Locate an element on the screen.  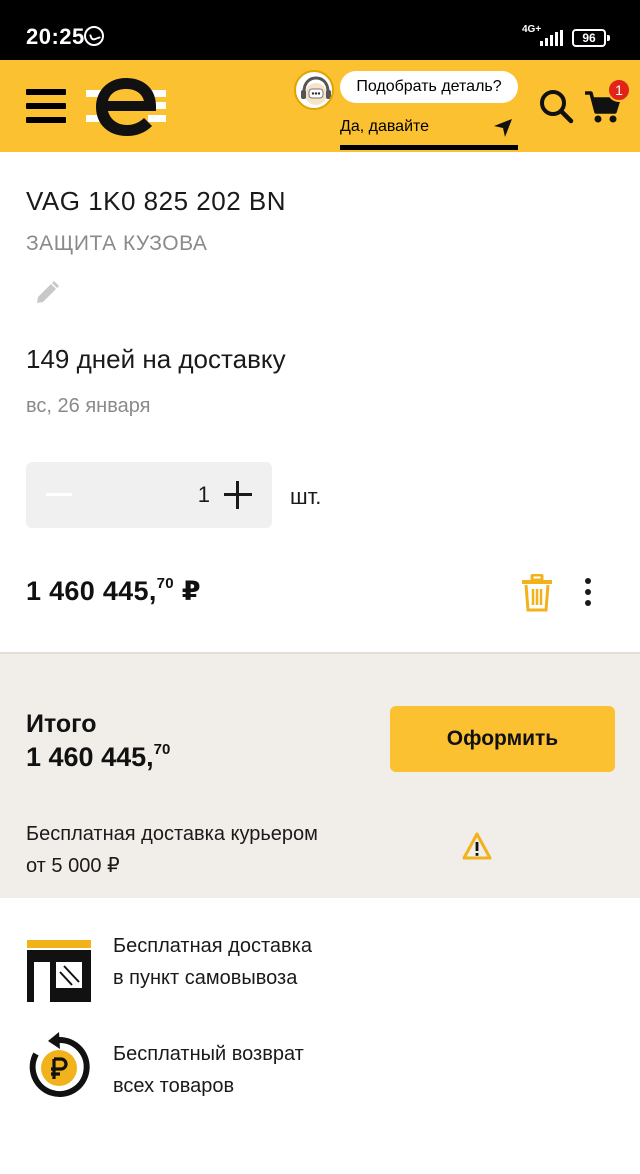
edit-pencil-icon is located at coordinates (47, 293).